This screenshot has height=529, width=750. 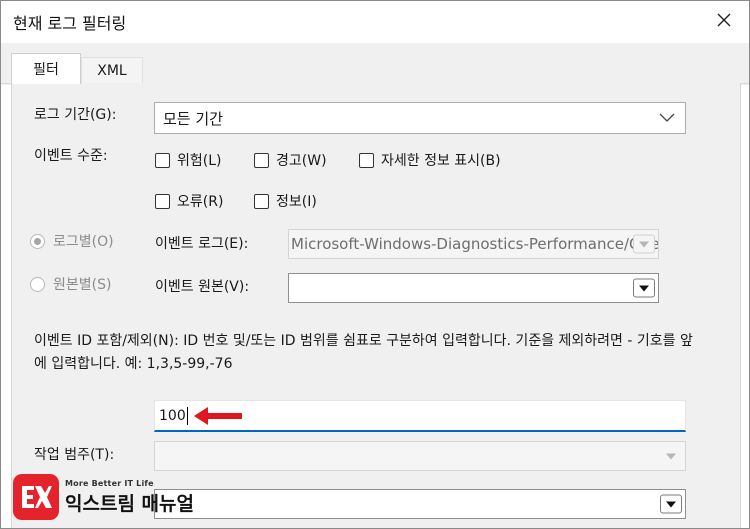 What do you see at coordinates (193, 118) in the screenshot?
I see `log-period-value: 모든 기간` at bounding box center [193, 118].